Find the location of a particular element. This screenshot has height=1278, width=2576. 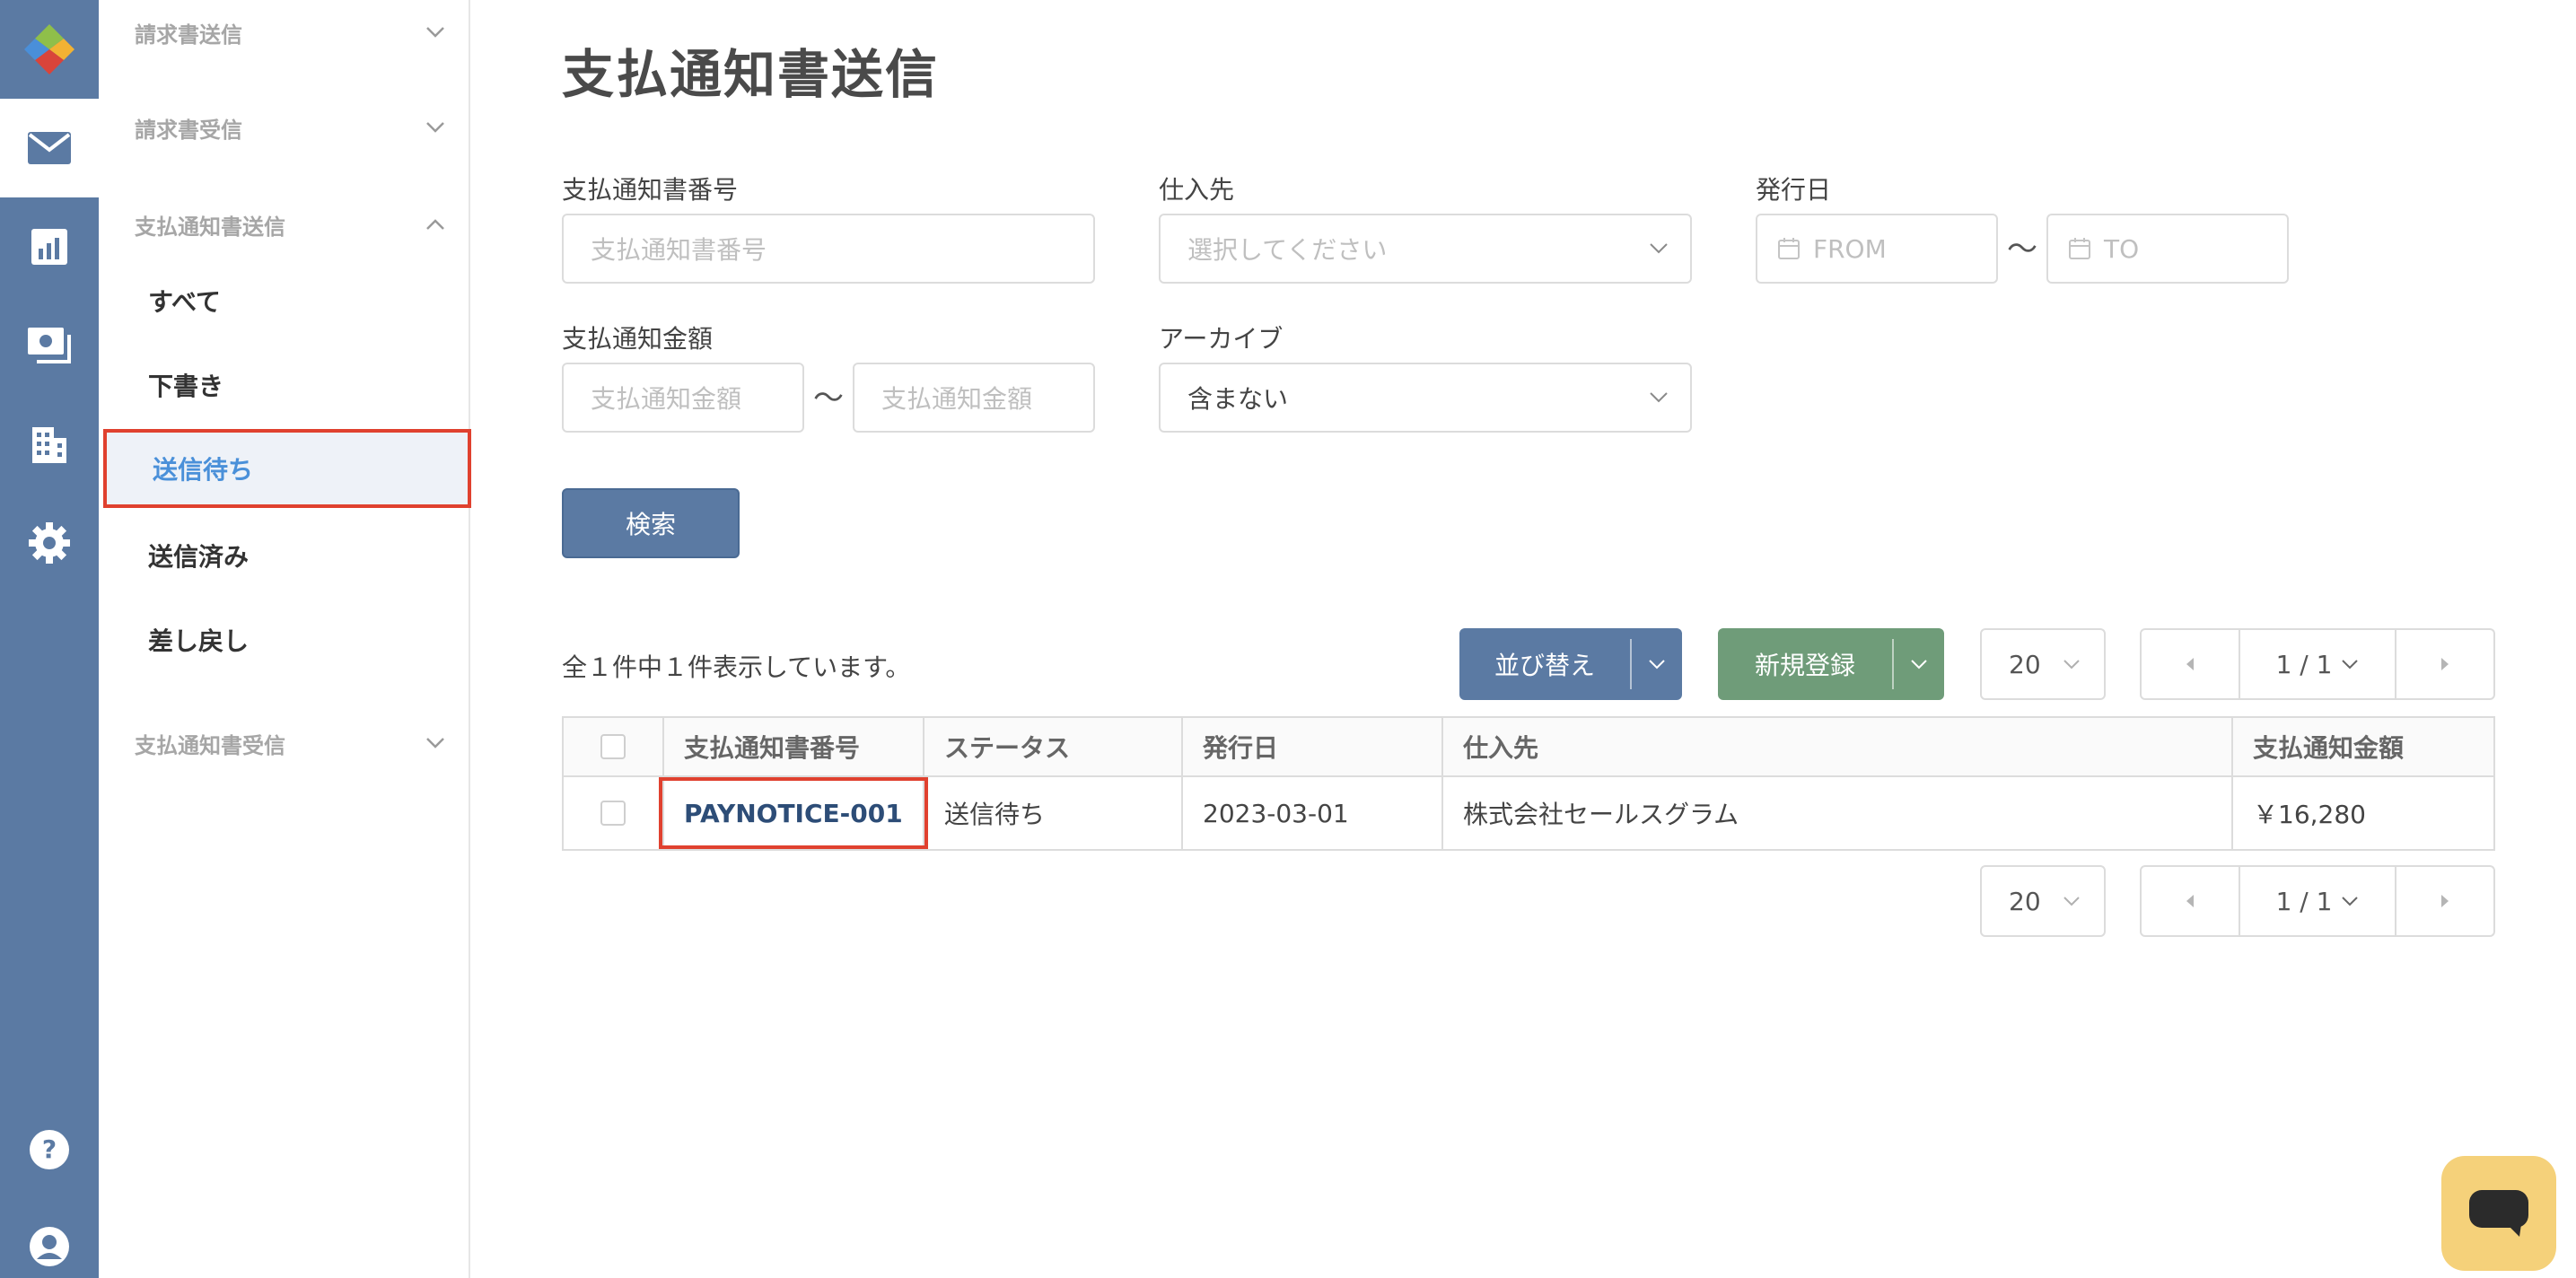

search-button: 検索 is located at coordinates (651, 523).